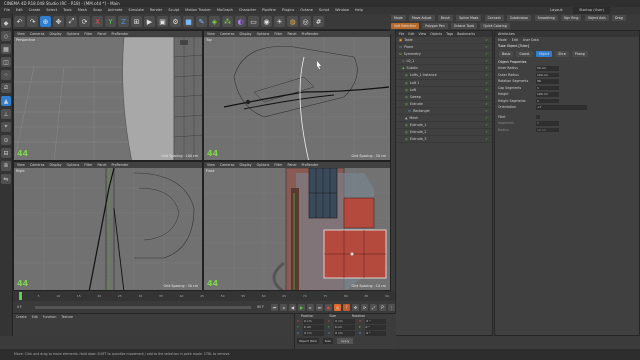 This screenshot has width=640, height=360. Describe the element at coordinates (546, 18) in the screenshot. I see `tab-smoothing: Smoothing` at that location.